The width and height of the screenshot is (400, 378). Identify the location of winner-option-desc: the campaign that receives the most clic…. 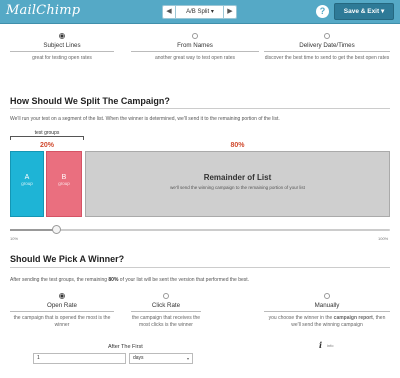
(166, 321).